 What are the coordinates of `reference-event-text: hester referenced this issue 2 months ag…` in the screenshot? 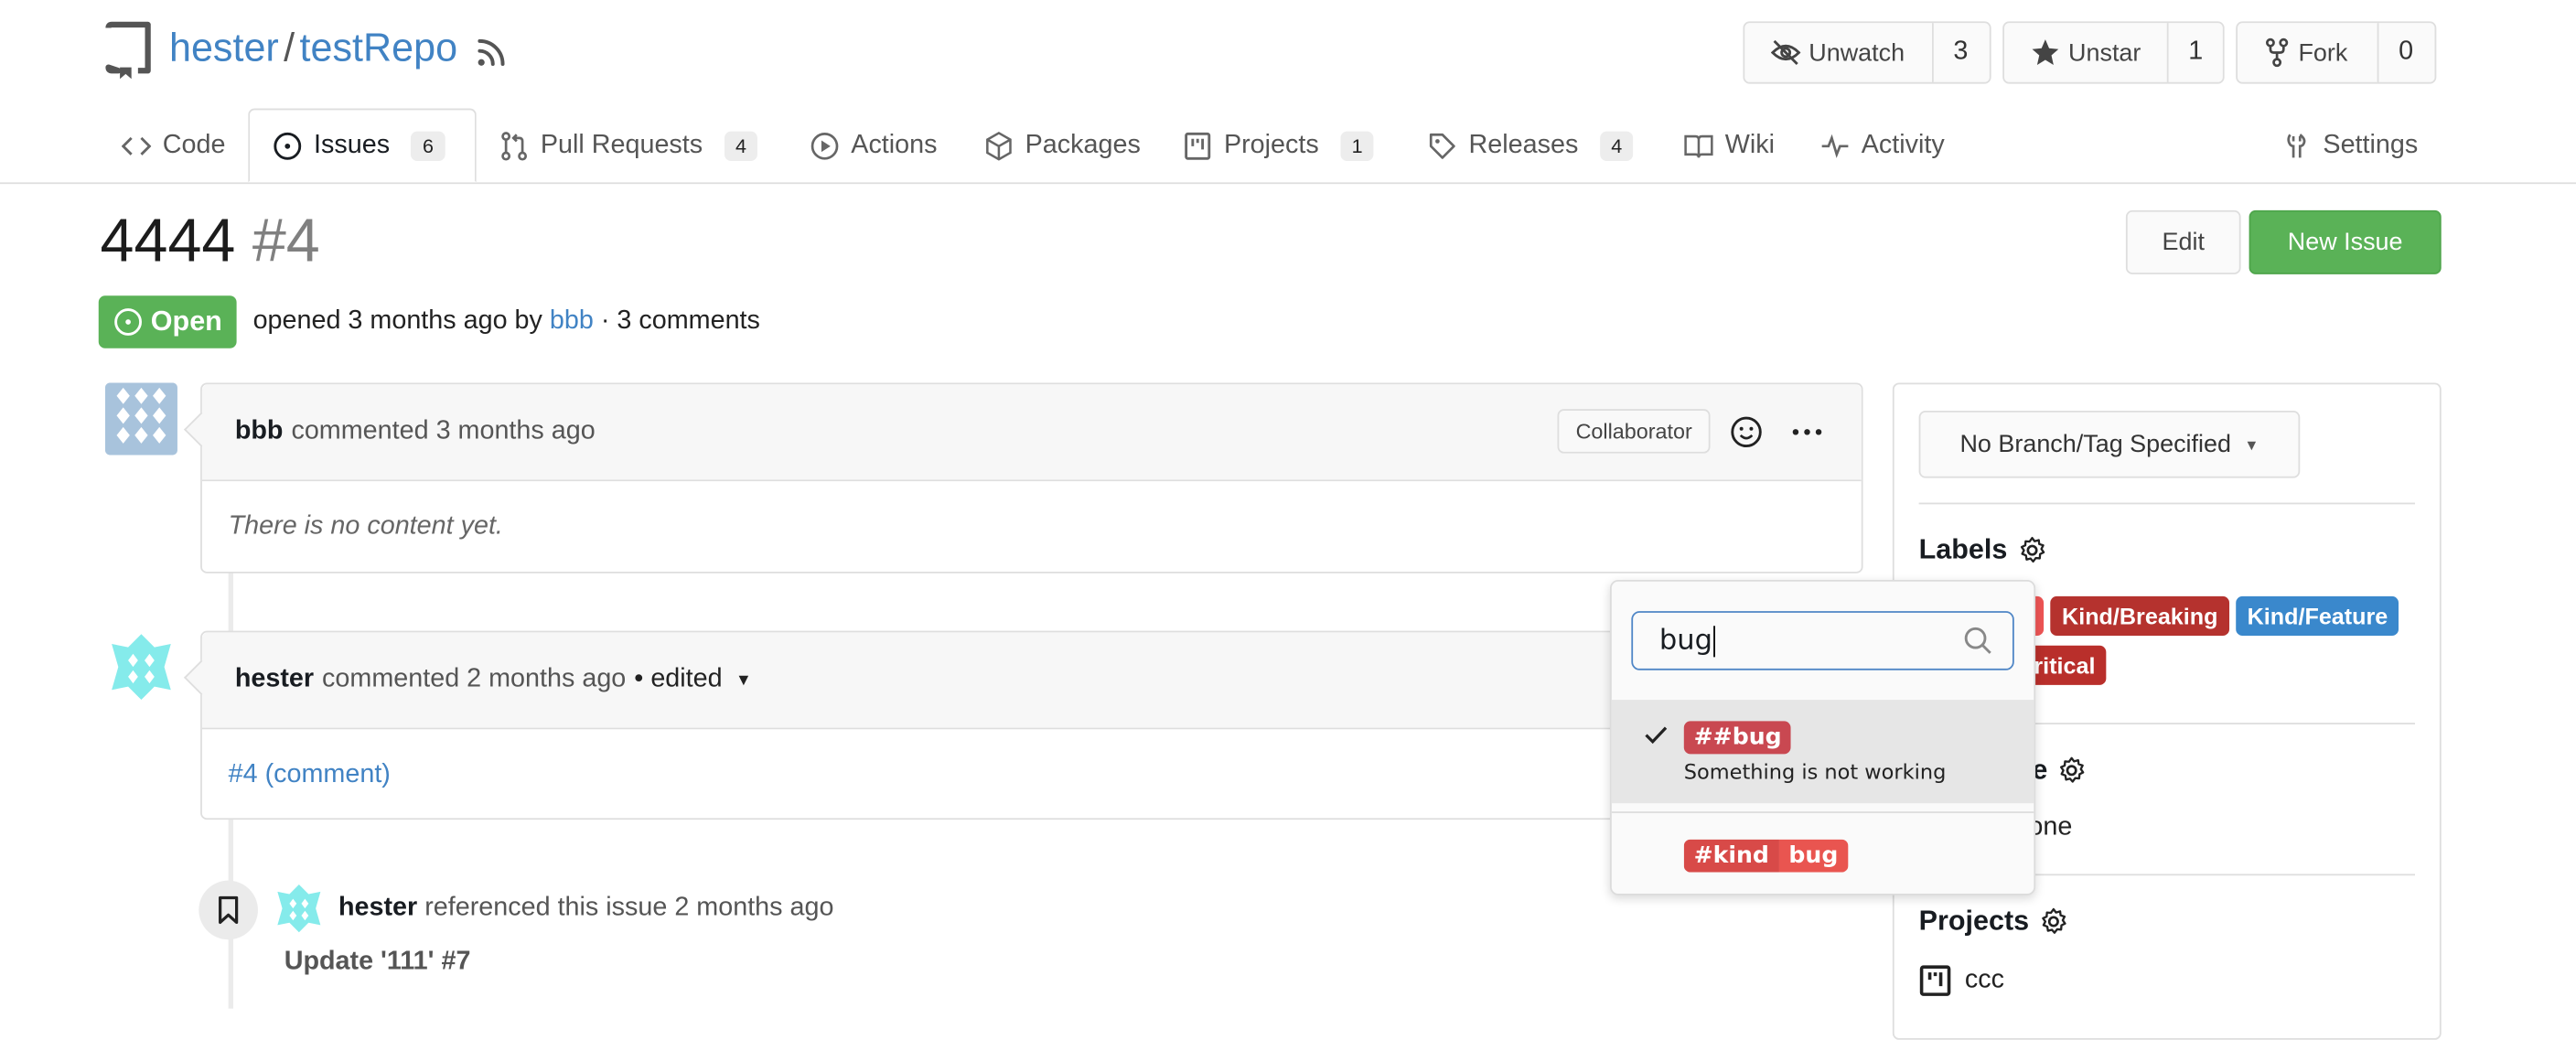 It's located at (585, 908).